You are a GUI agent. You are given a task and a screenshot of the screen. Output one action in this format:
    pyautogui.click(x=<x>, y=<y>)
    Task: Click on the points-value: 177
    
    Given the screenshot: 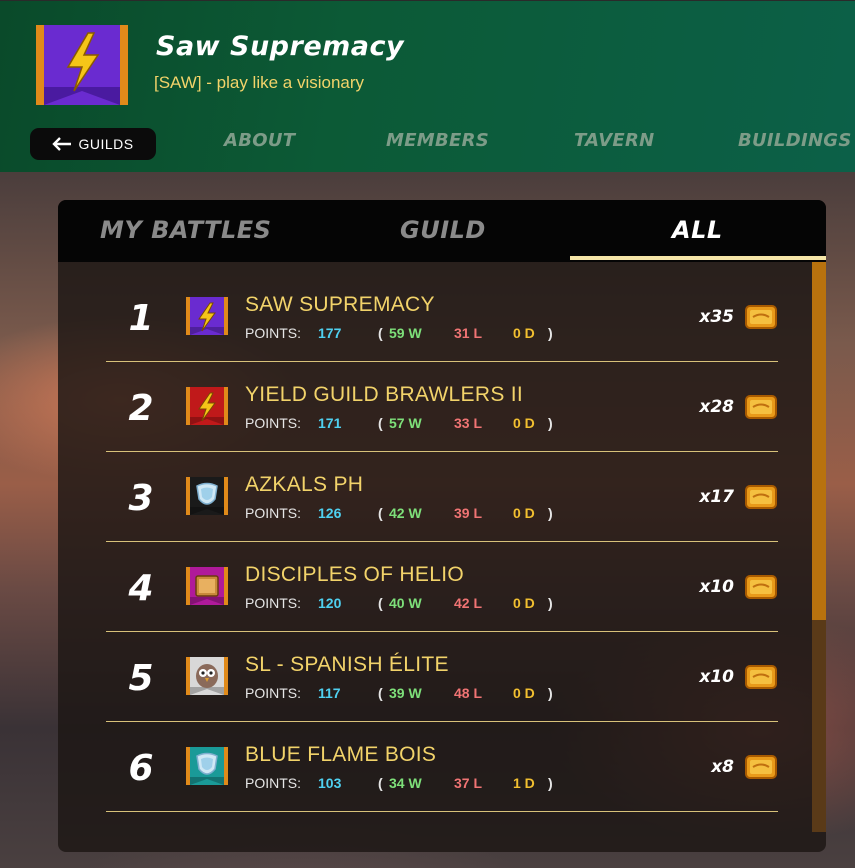 What is the action you would take?
    pyautogui.click(x=330, y=333)
    